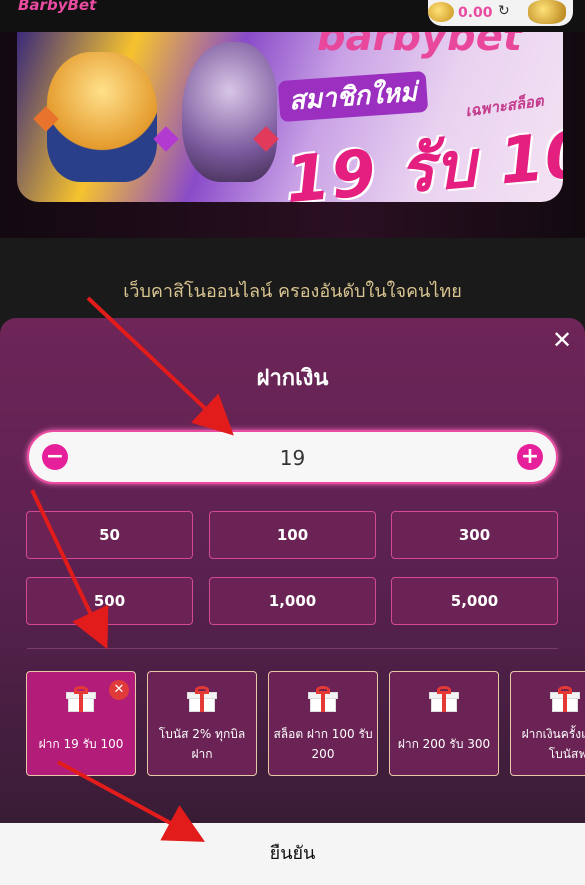 Image resolution: width=585 pixels, height=885 pixels. I want to click on promo-label: โบนัส 2% ทุกบิลฝาก, so click(202, 744).